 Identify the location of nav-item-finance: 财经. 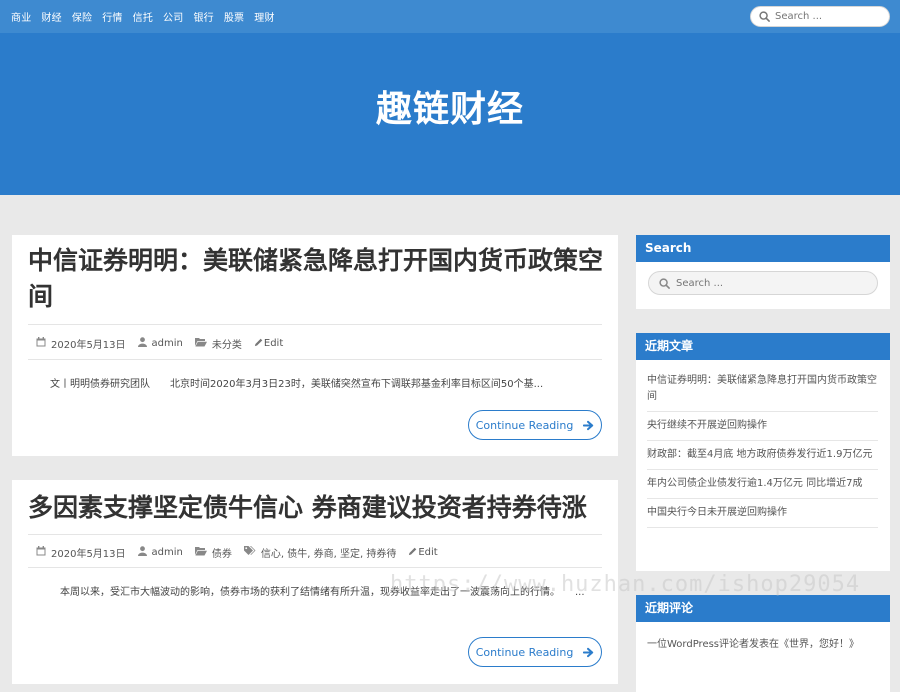
(51, 16).